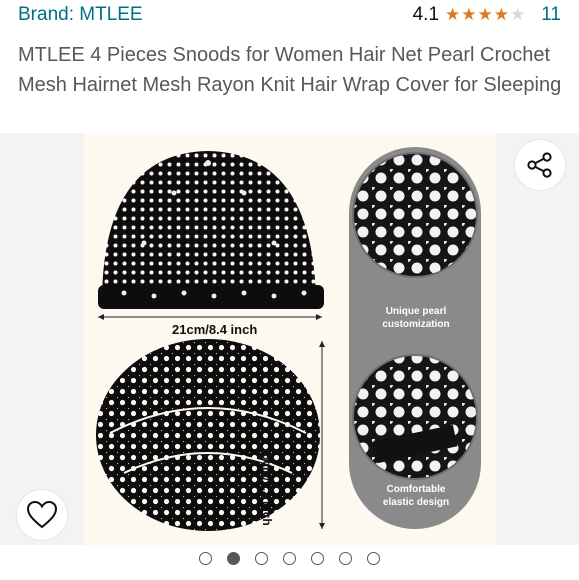 Image resolution: width=579 pixels, height=580 pixels. What do you see at coordinates (289, 17) in the screenshot?
I see `product-header: Brand: MTLEE 4.1 ★ ★ ★ ★ ★ 11` at bounding box center [289, 17].